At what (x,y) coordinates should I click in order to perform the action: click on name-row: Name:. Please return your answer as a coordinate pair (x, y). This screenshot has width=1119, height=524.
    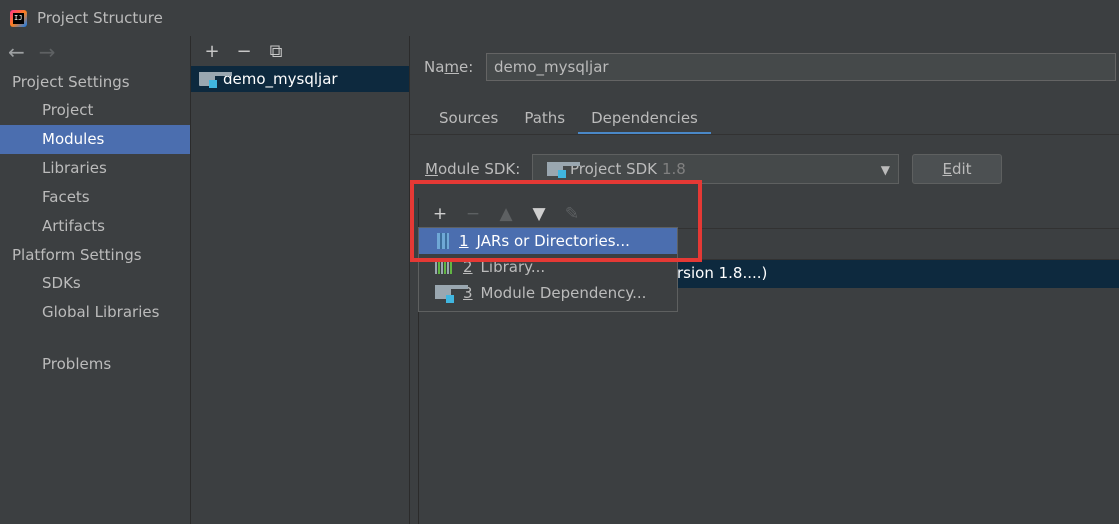
    Looking at the image, I should click on (770, 67).